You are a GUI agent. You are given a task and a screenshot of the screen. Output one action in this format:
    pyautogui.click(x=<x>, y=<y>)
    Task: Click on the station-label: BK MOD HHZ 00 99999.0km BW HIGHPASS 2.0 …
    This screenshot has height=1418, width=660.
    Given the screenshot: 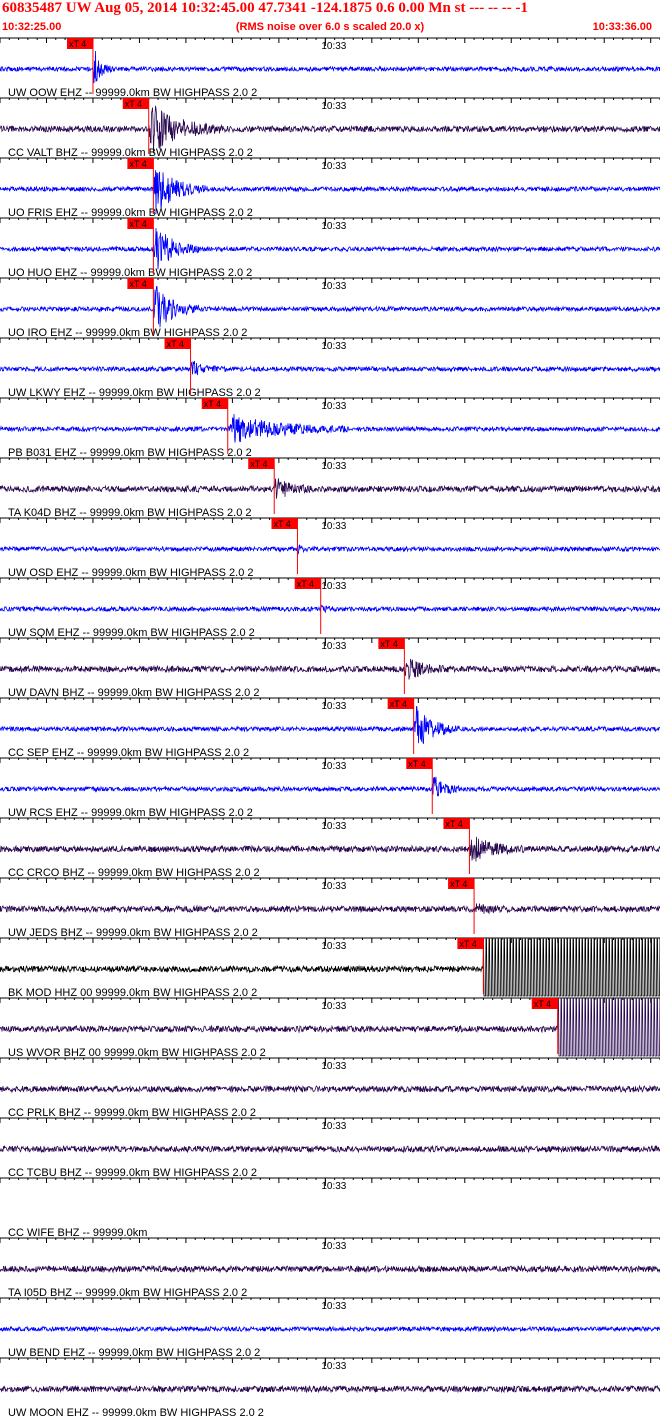 What is the action you would take?
    pyautogui.click(x=132, y=993)
    